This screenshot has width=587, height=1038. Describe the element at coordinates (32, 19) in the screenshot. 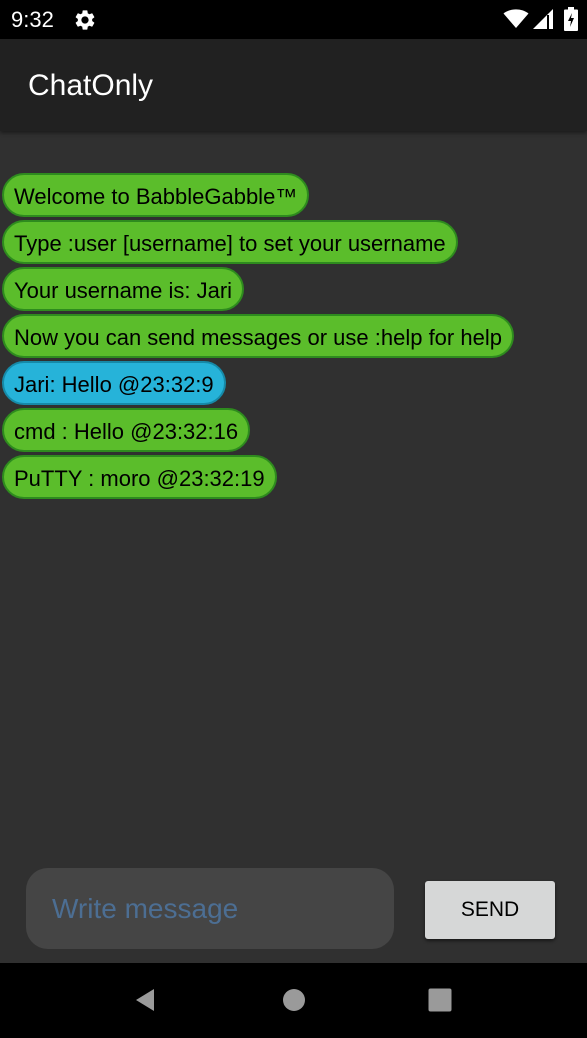

I see `status-time: 9:32` at that location.